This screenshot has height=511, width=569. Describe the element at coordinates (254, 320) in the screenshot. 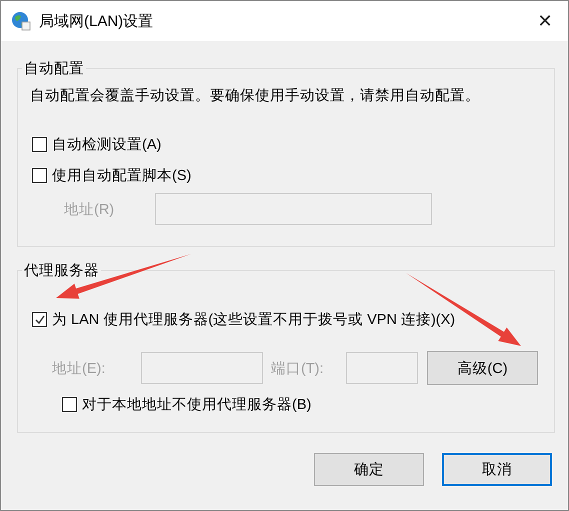

I see `checkbox-label: 为 LAN 使用代理服务器(这些设置不用于拨号或 VPN 连接)(X)` at that location.